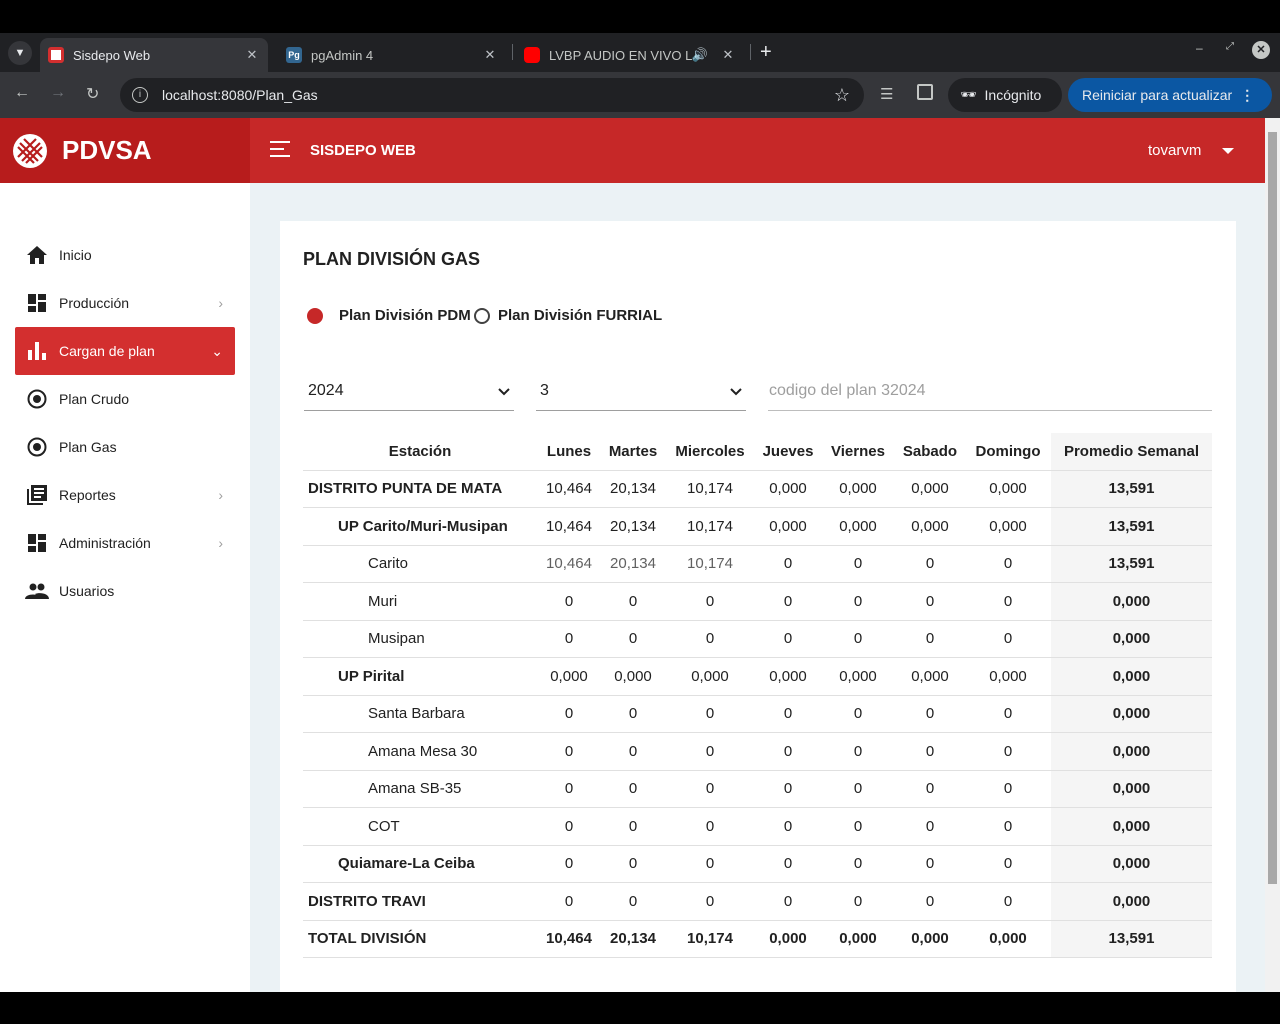 Image resolution: width=1280 pixels, height=1024 pixels. I want to click on radio-target-icon, so click(37, 447).